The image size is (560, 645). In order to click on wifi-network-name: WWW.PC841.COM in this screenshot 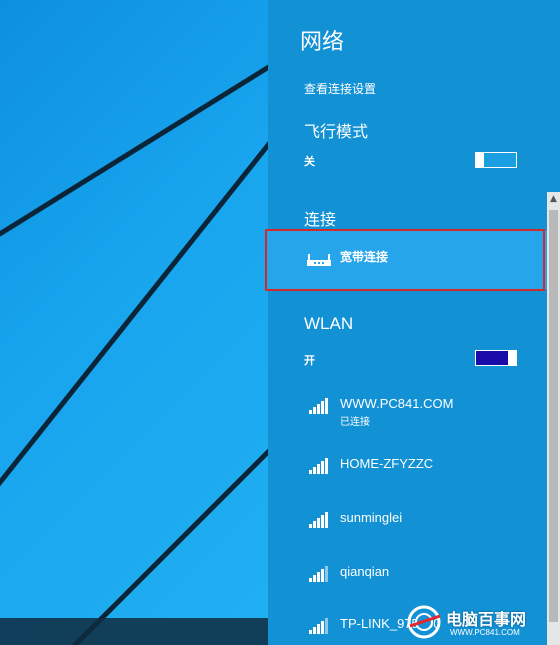, I will do `click(397, 403)`.